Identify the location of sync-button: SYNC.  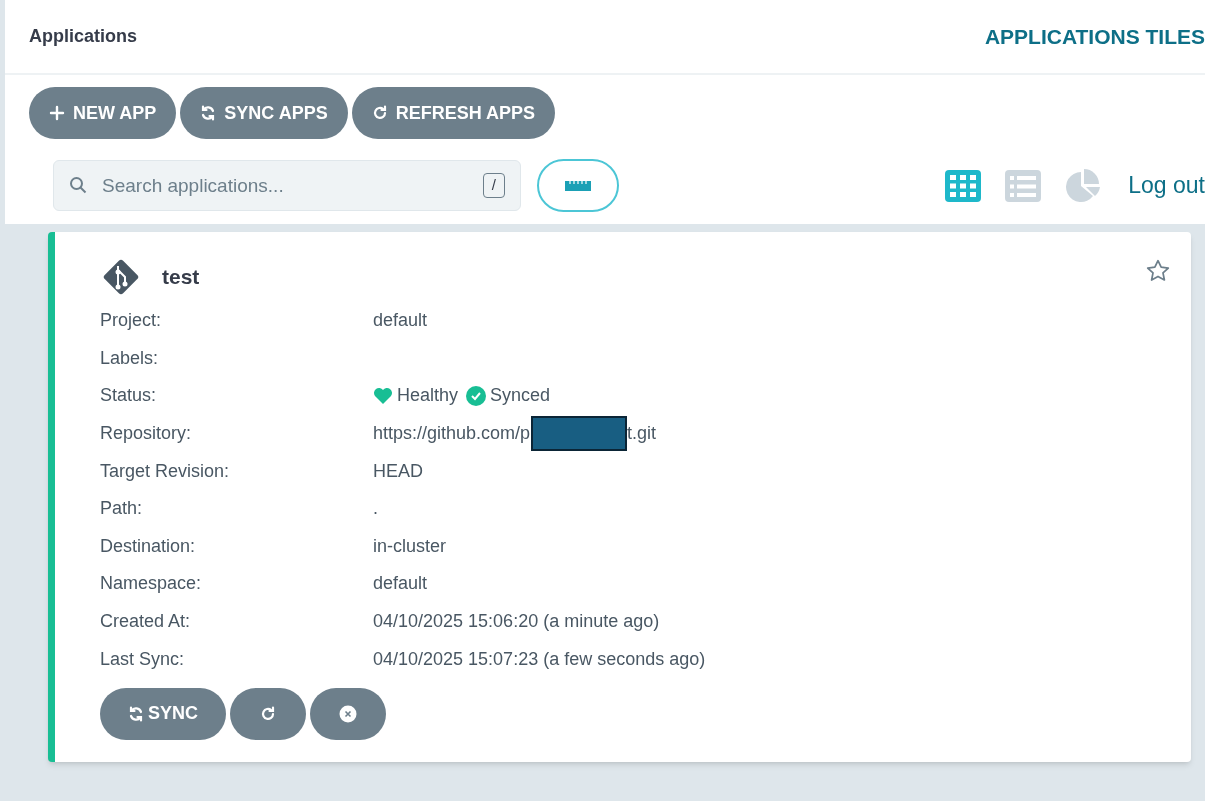
(163, 713).